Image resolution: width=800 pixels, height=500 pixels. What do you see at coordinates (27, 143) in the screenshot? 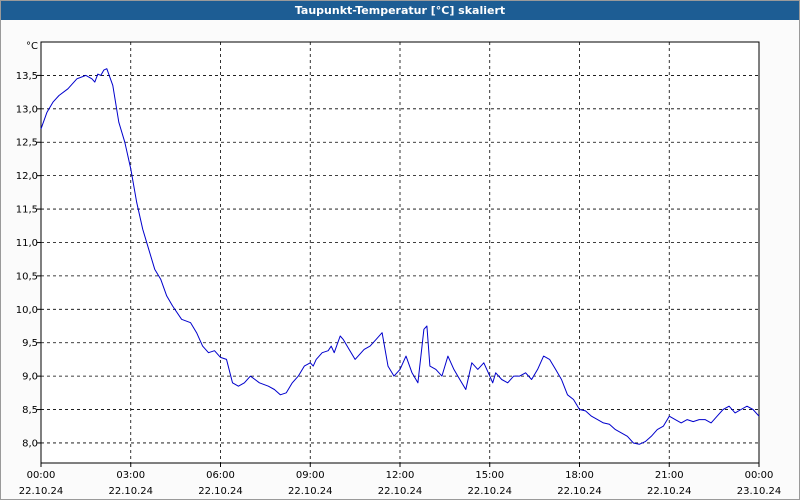
I see `y-tick-label: 12,5` at bounding box center [27, 143].